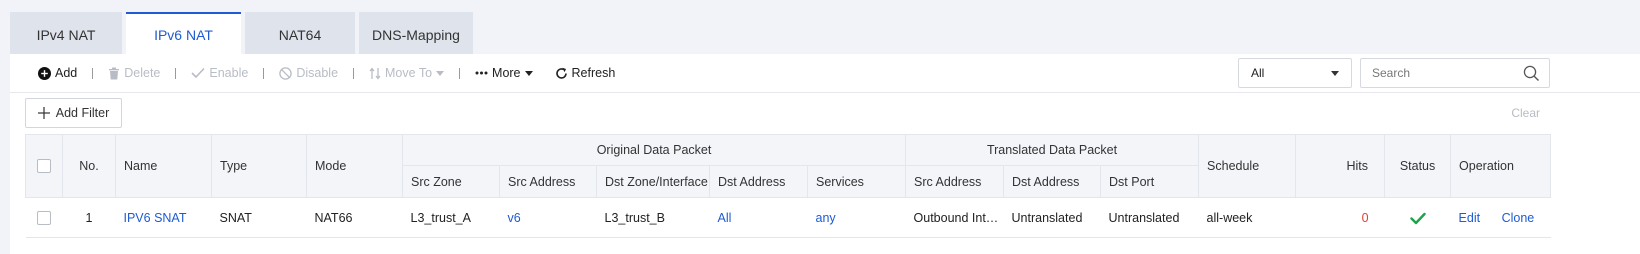 This screenshot has height=254, width=1640. Describe the element at coordinates (142, 73) in the screenshot. I see `delete-label: Delete` at that location.